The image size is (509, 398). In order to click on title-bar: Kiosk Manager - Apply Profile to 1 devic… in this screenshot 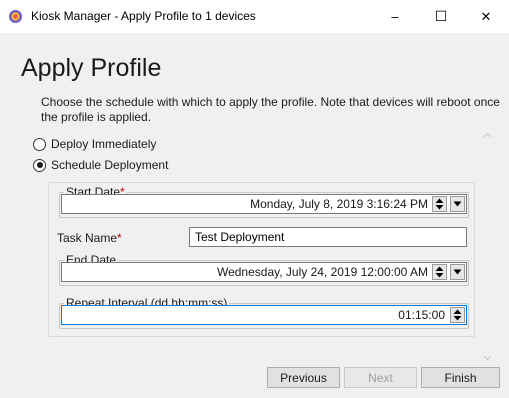, I will do `click(254, 16)`.